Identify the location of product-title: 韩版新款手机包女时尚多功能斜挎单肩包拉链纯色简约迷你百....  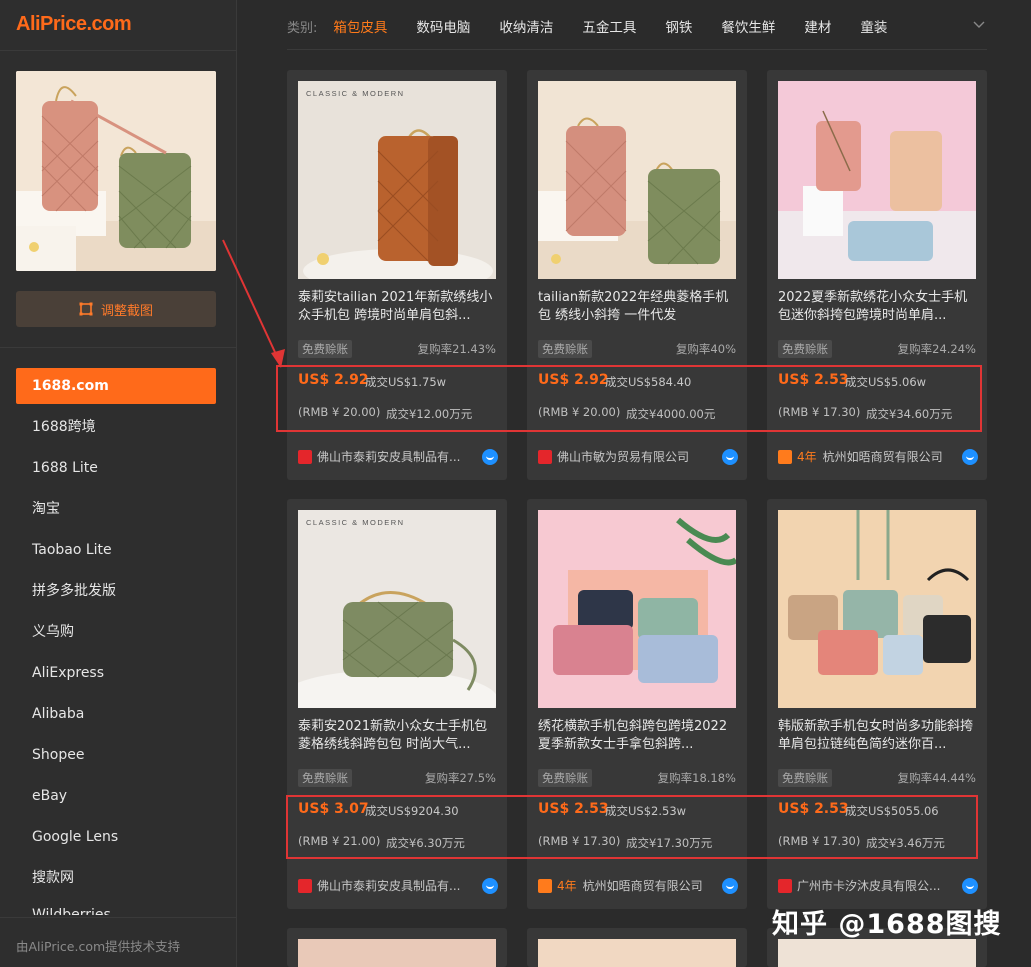
(878, 736).